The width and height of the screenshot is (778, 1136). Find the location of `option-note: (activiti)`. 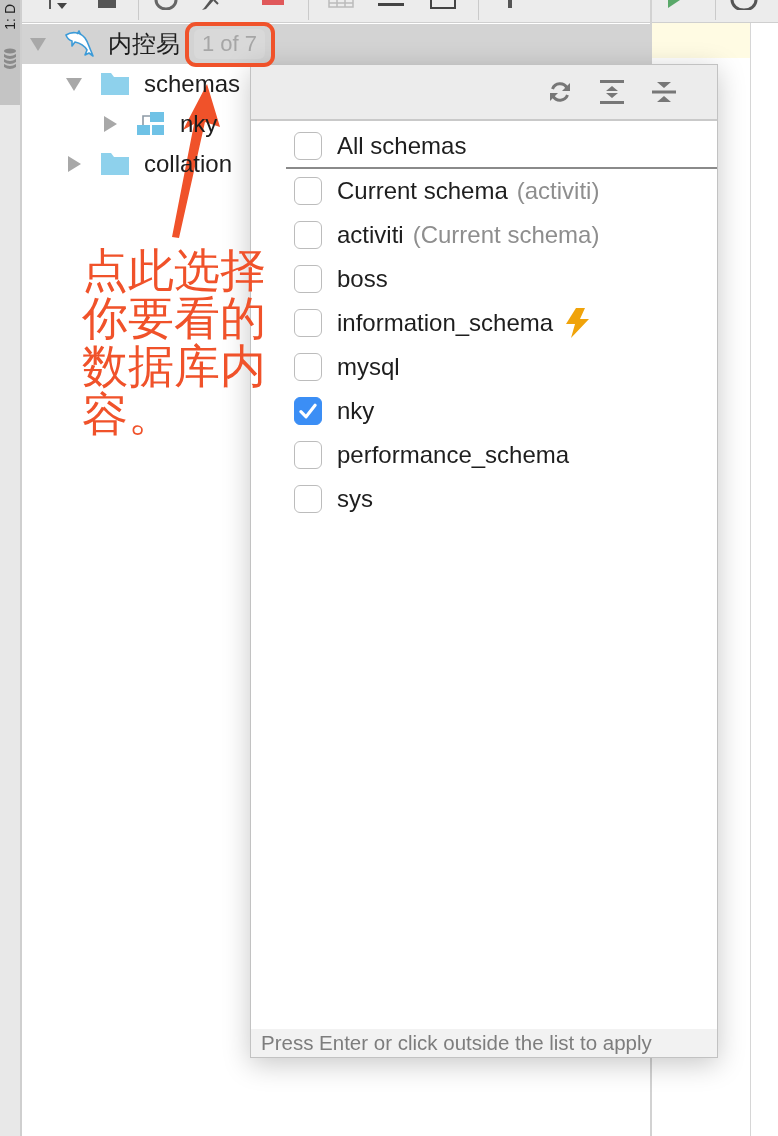

option-note: (activiti) is located at coordinates (558, 191).